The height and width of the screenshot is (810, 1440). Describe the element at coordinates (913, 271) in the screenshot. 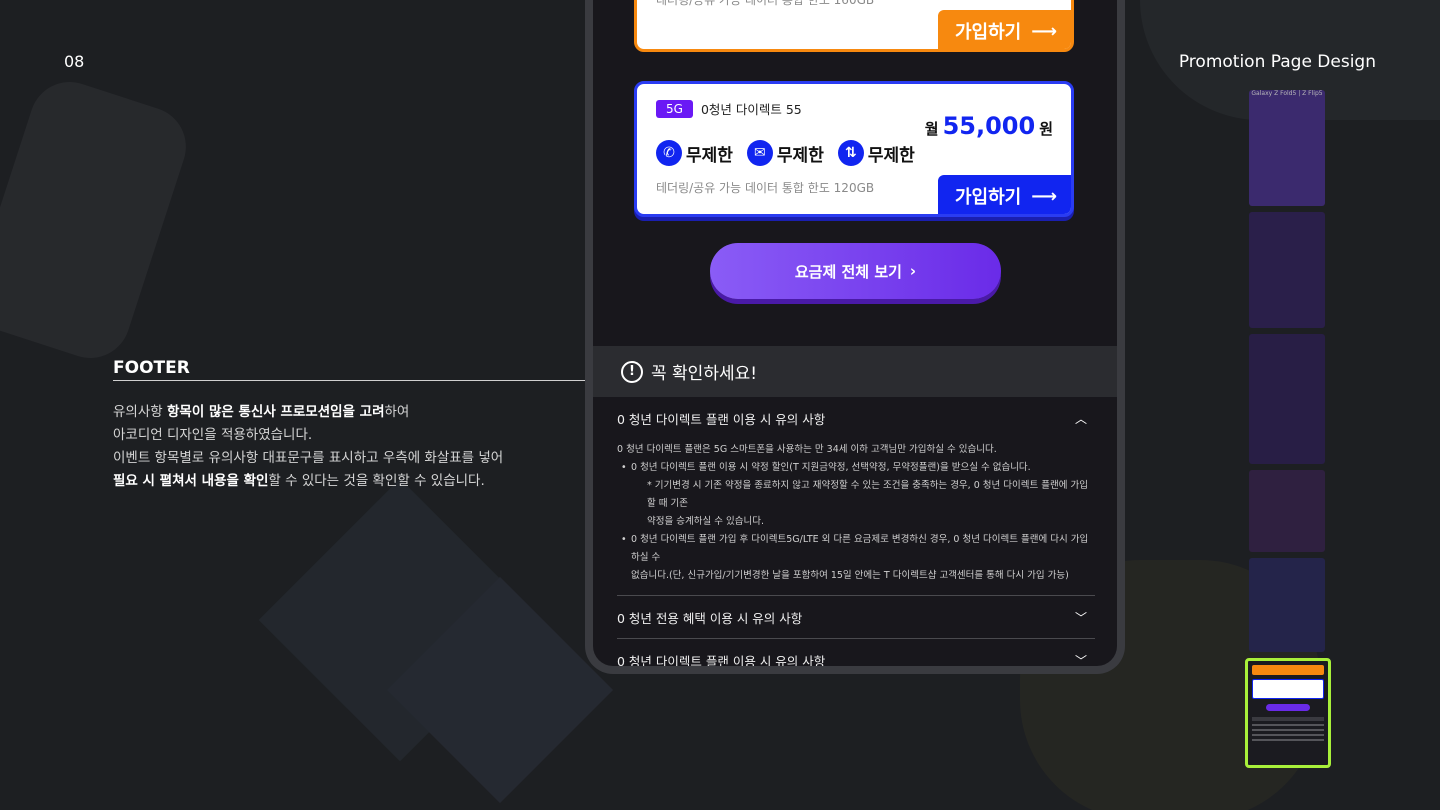

I see `chevron-right-icon: ›` at that location.